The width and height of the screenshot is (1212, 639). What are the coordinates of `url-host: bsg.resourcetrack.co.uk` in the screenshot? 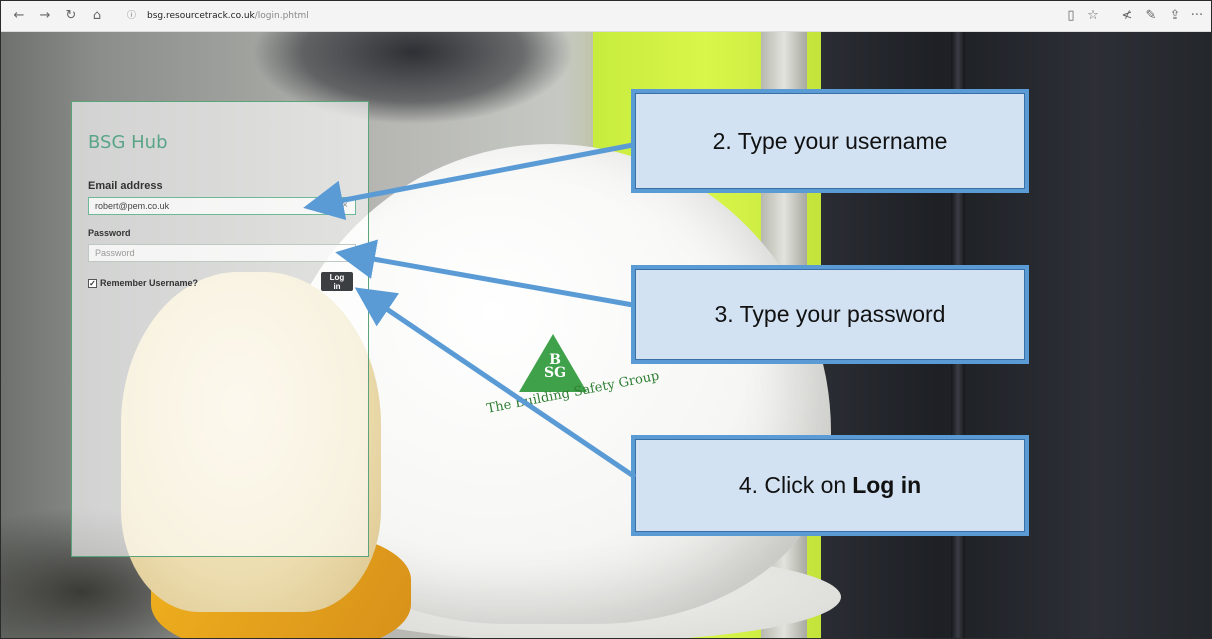 It's located at (201, 16).